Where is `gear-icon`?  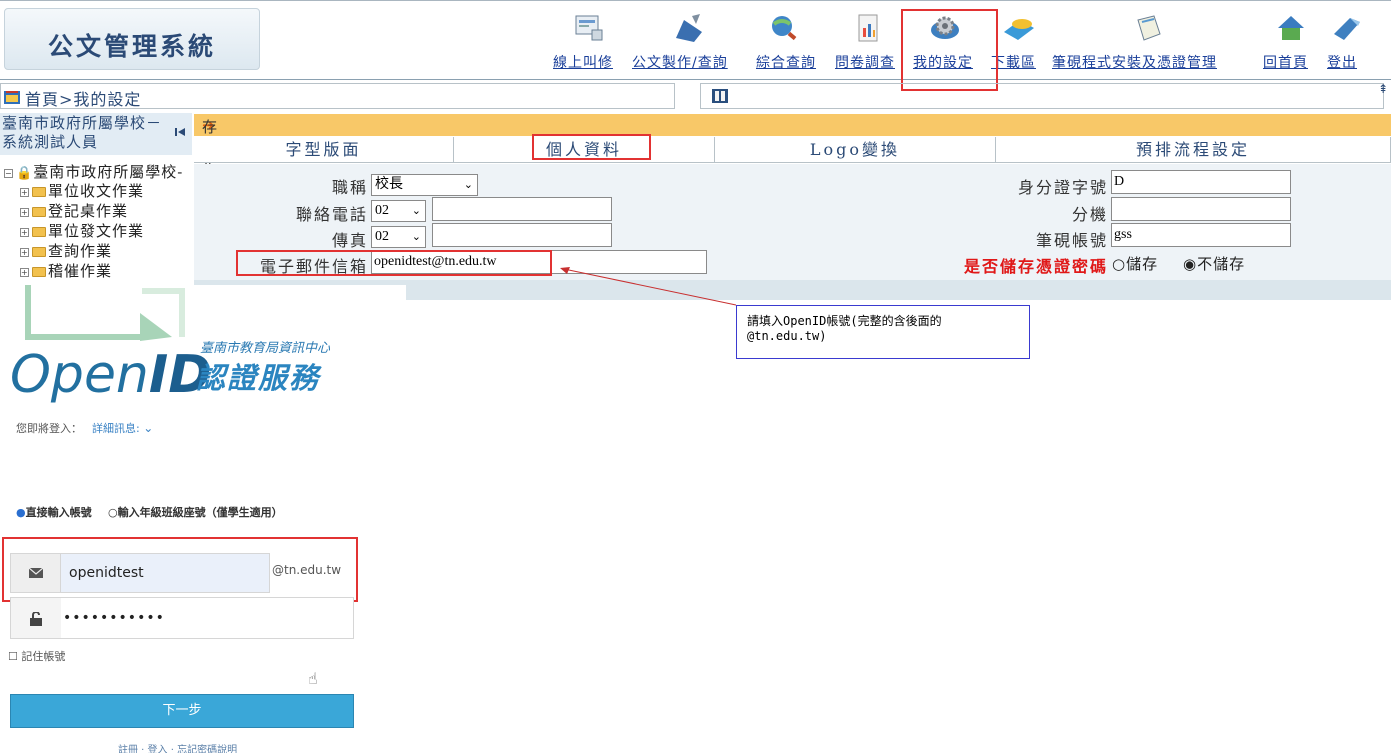 gear-icon is located at coordinates (945, 27).